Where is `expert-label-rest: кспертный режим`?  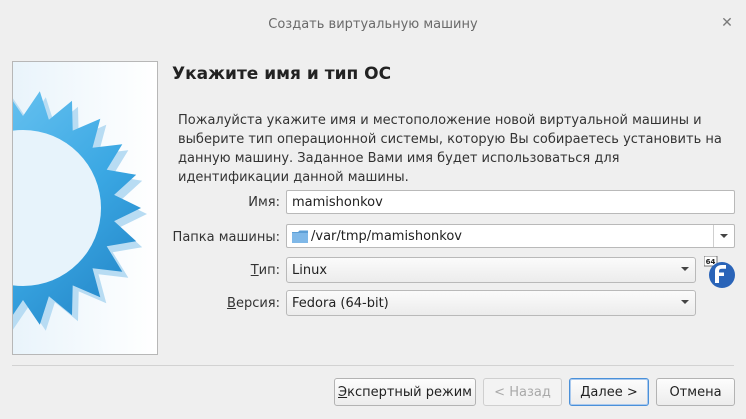
expert-label-rest: кспертный режим is located at coordinates (409, 392).